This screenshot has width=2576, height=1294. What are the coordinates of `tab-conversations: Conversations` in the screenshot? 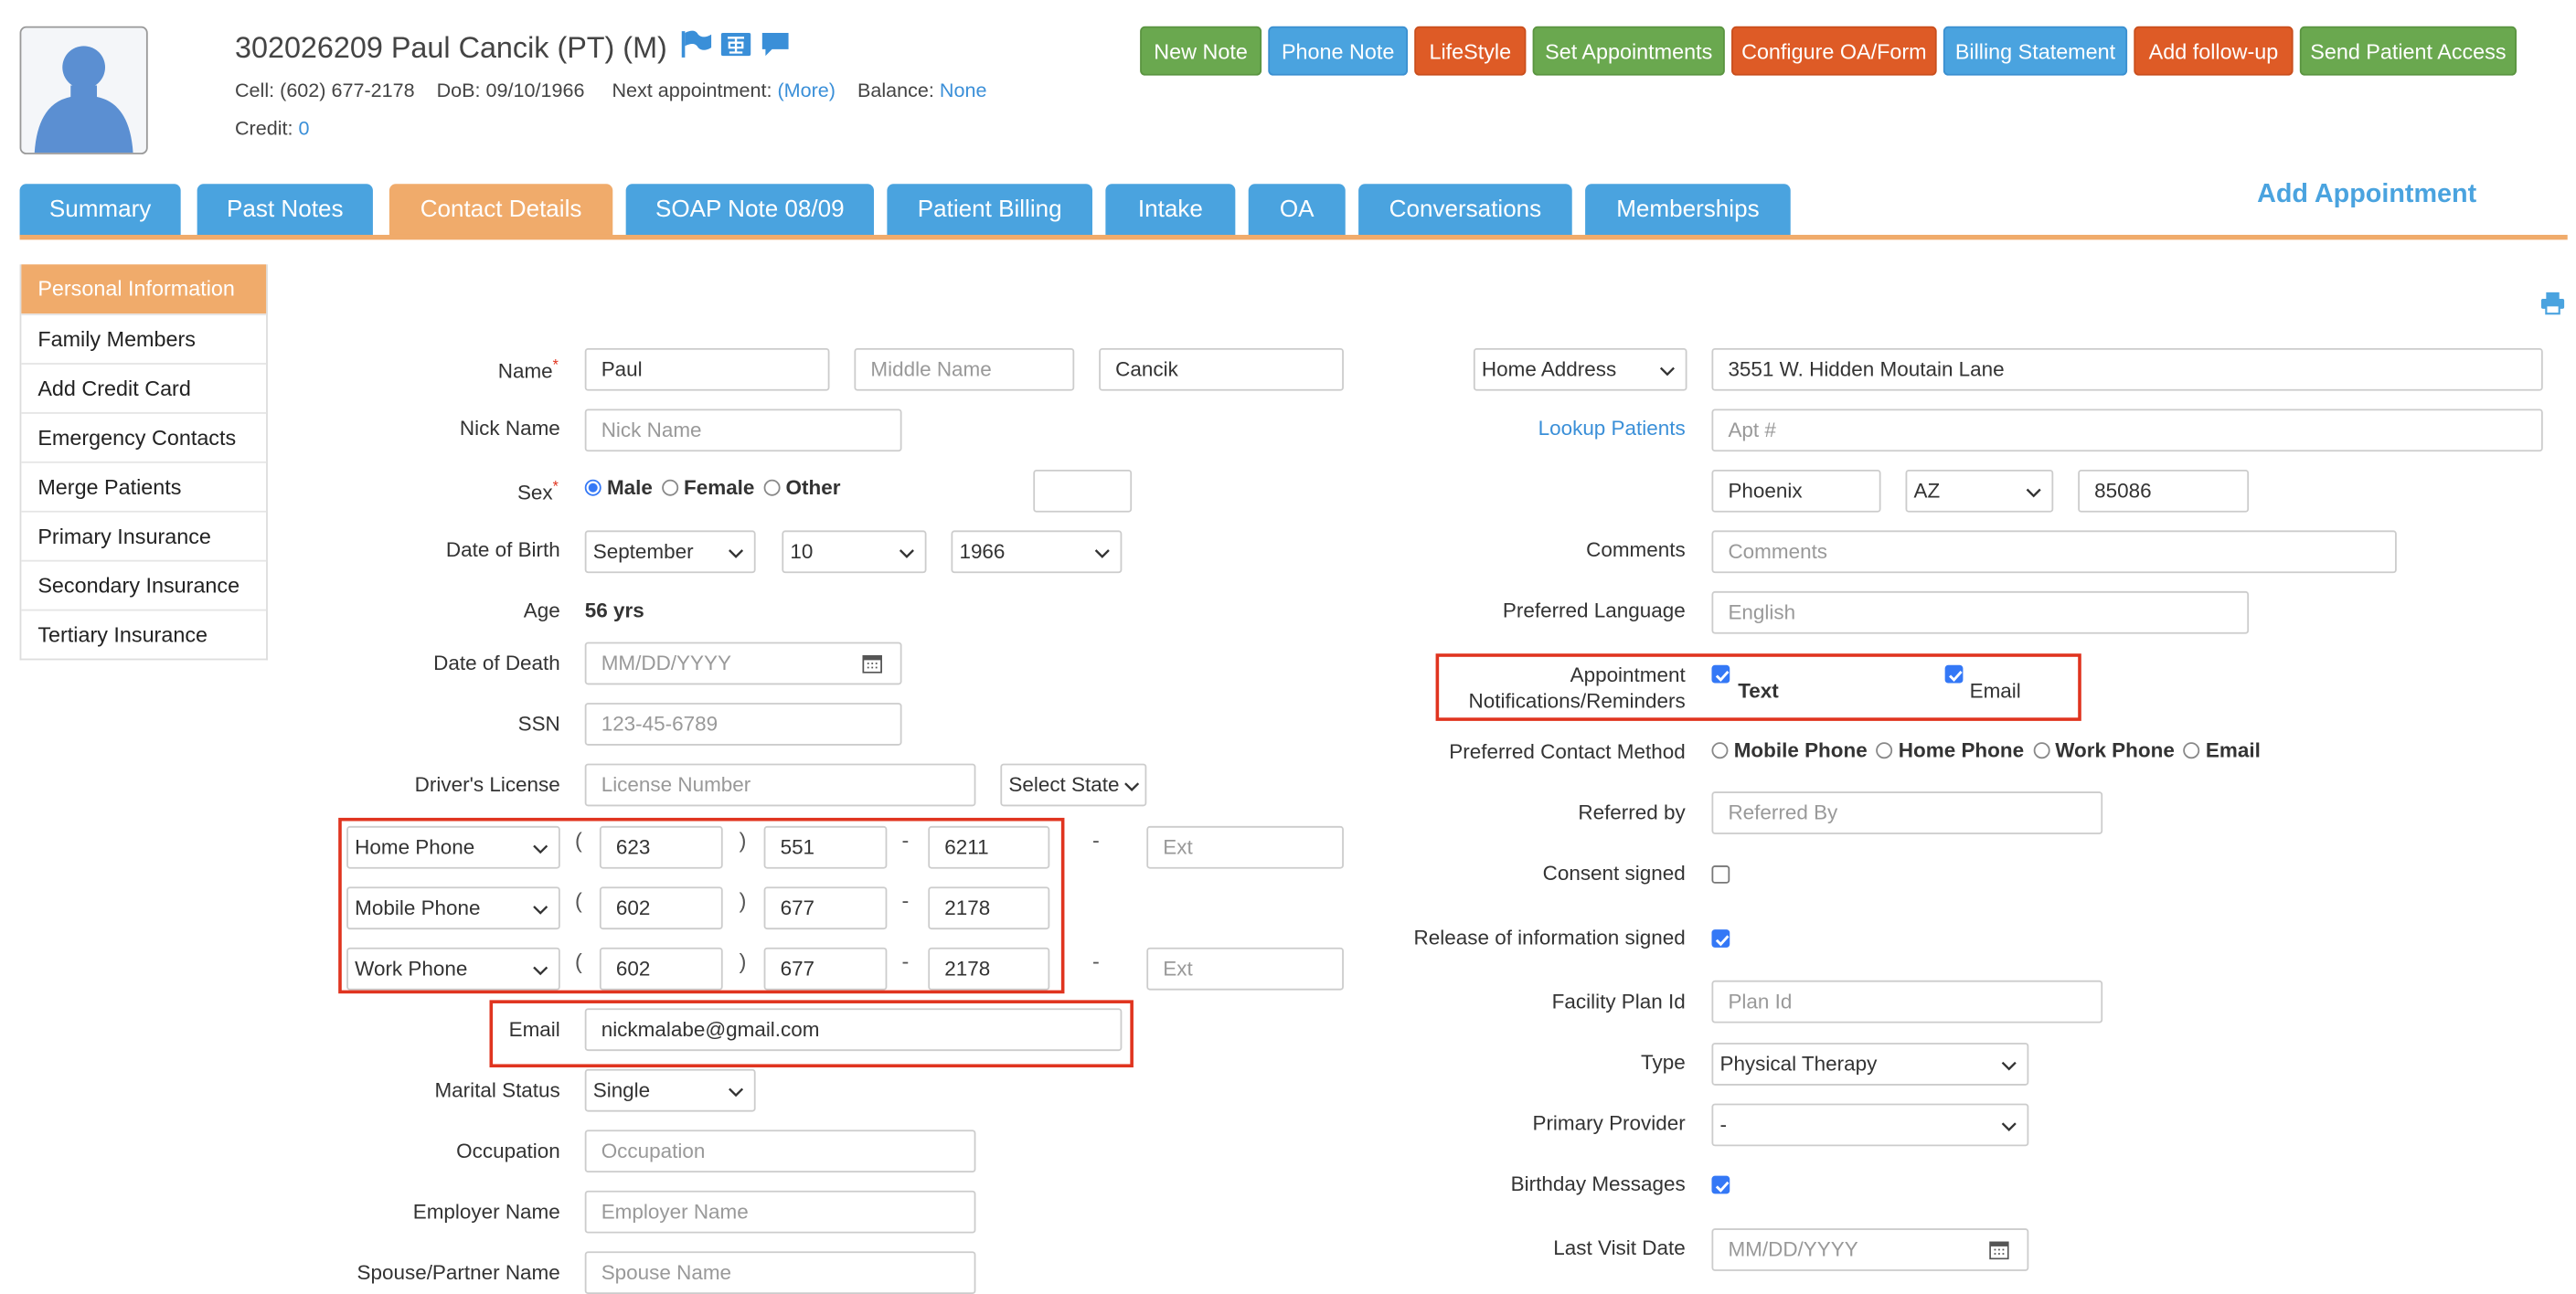 It's located at (1465, 211).